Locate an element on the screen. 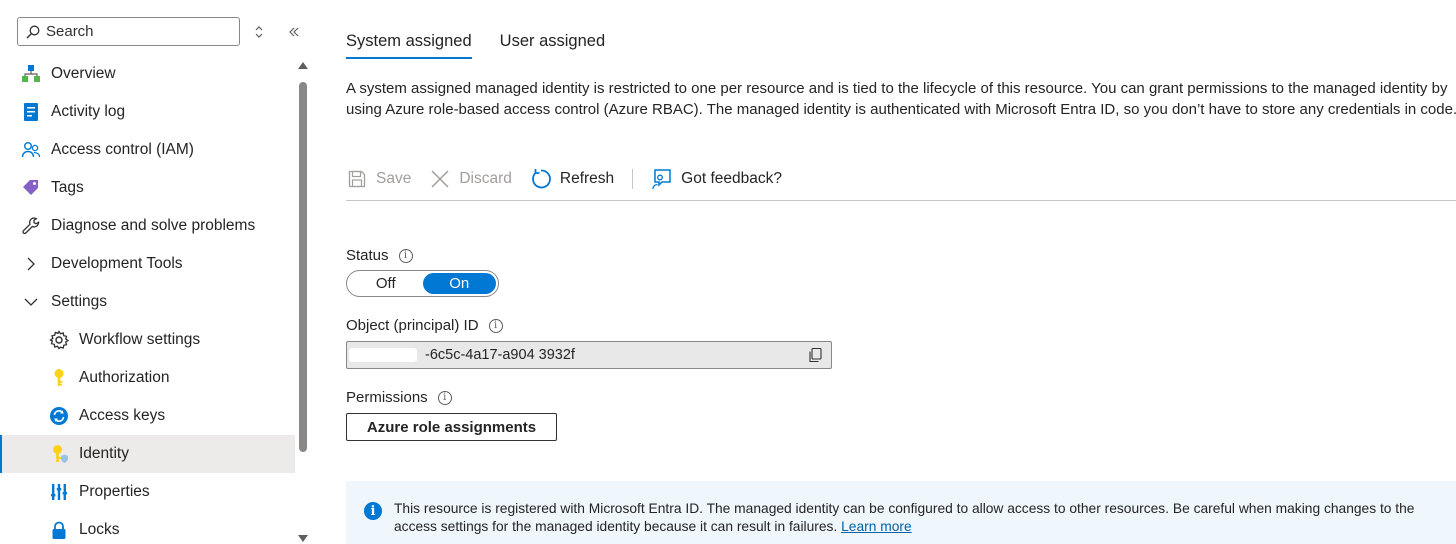  scroll-up-arrow is located at coordinates (303, 65).